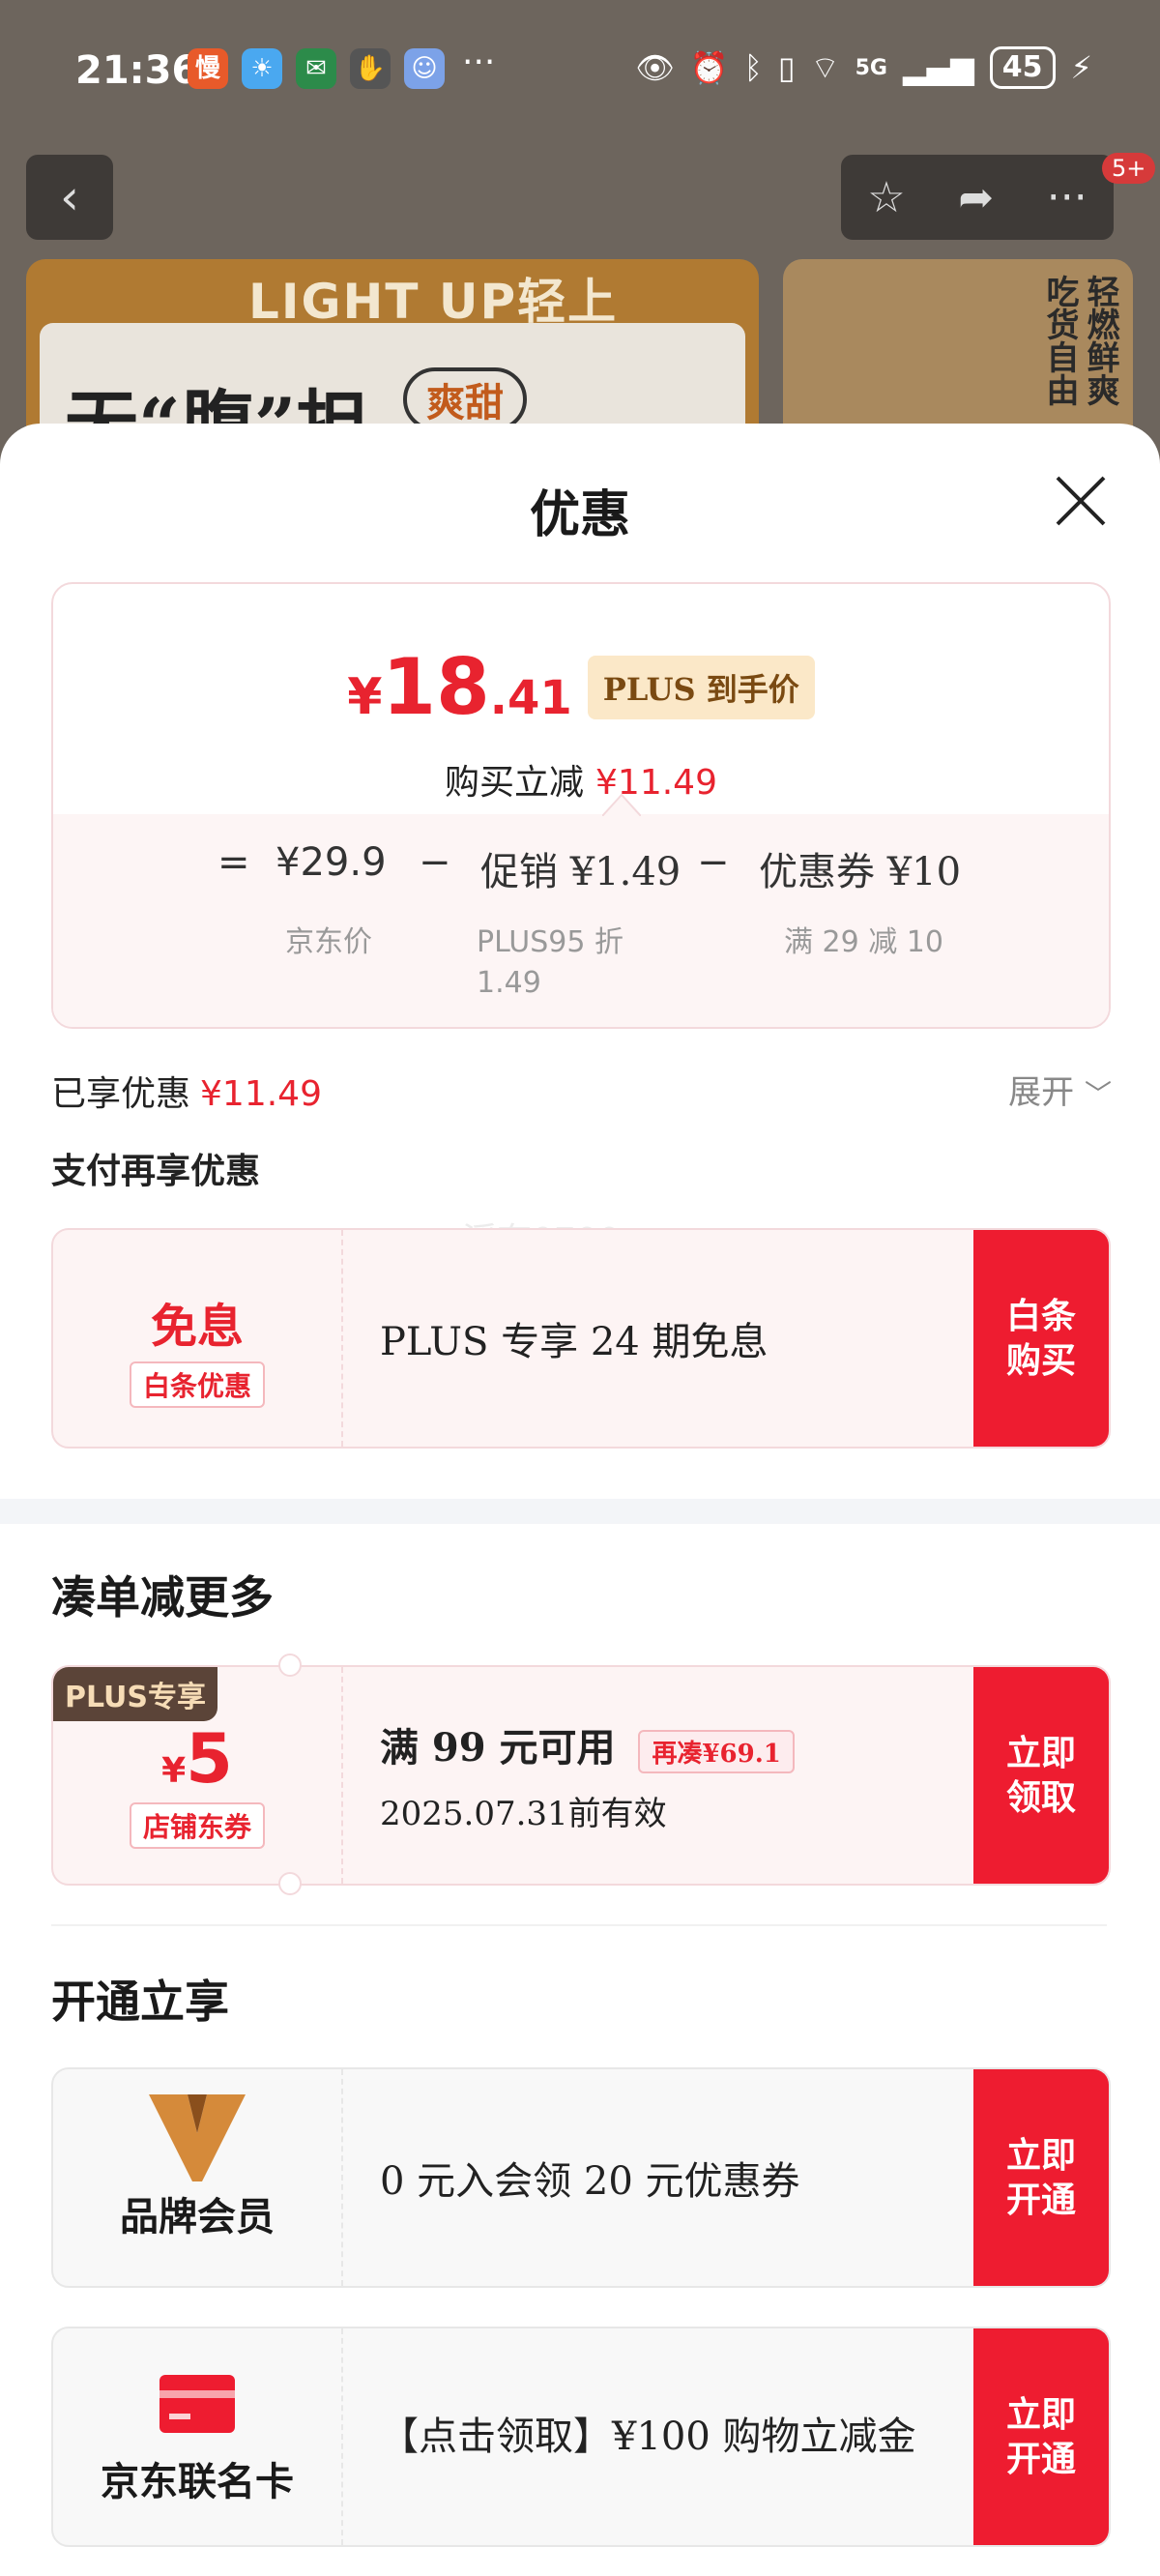  Describe the element at coordinates (1067, 197) in the screenshot. I see `more-menu-icon: ···` at that location.